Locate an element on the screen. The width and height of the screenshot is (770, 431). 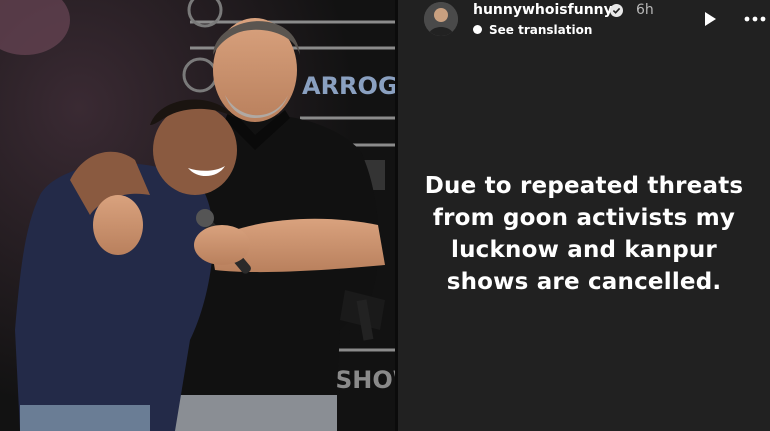
play-icon is located at coordinates (710, 19).